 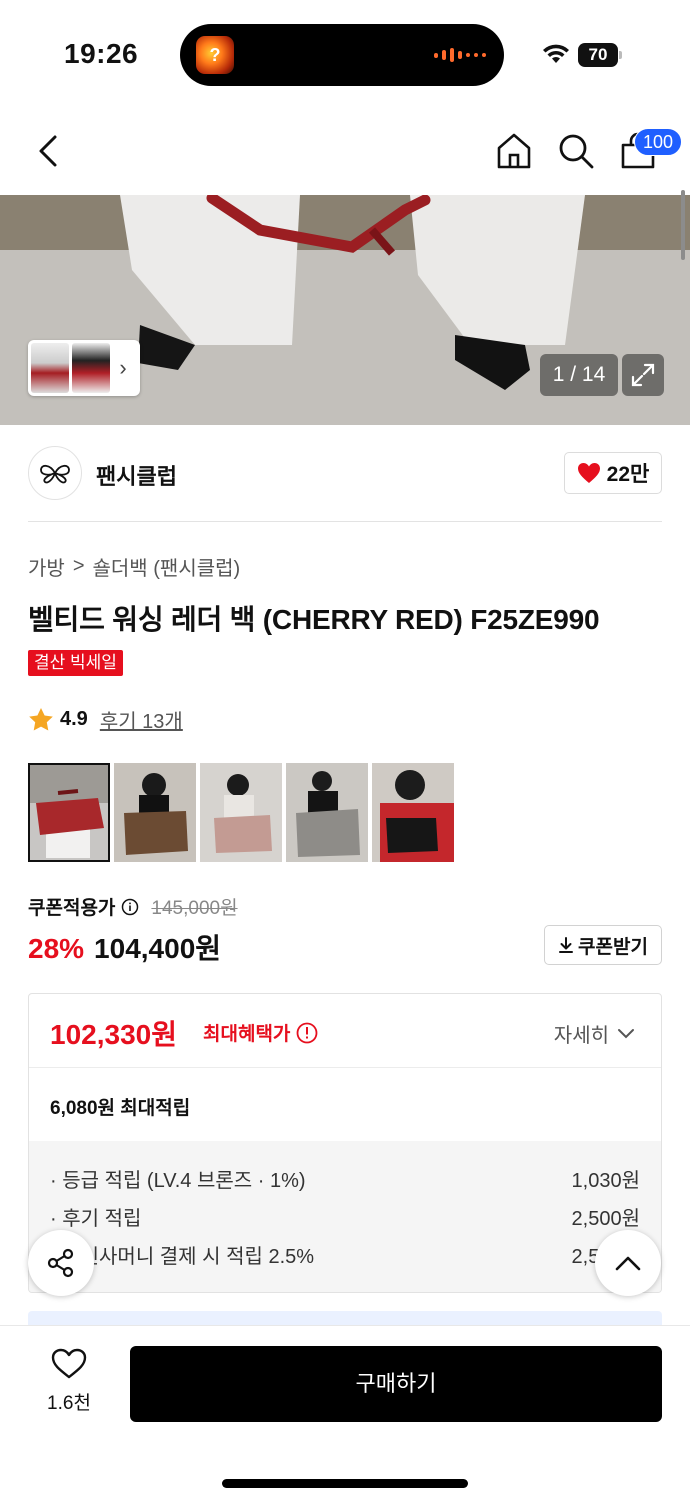 I want to click on brand-row: 팬시클럽 22만, so click(x=345, y=473).